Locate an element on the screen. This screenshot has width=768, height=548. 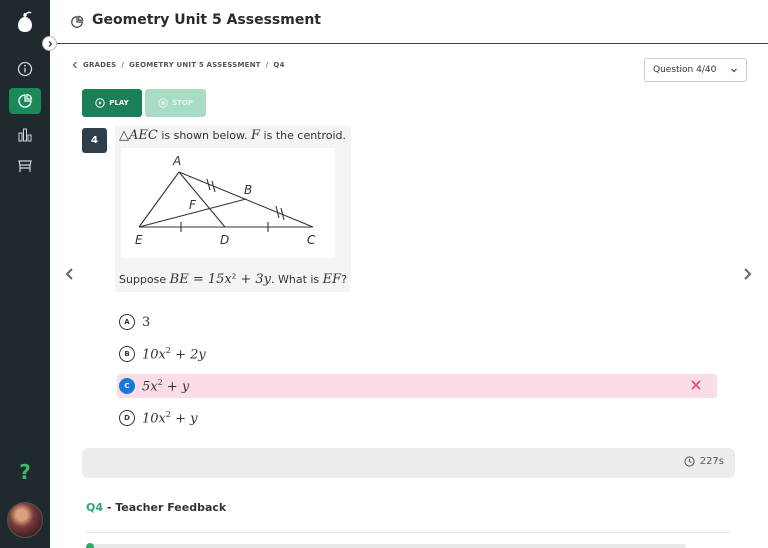
centroid-symbol: F is located at coordinates (256, 135).